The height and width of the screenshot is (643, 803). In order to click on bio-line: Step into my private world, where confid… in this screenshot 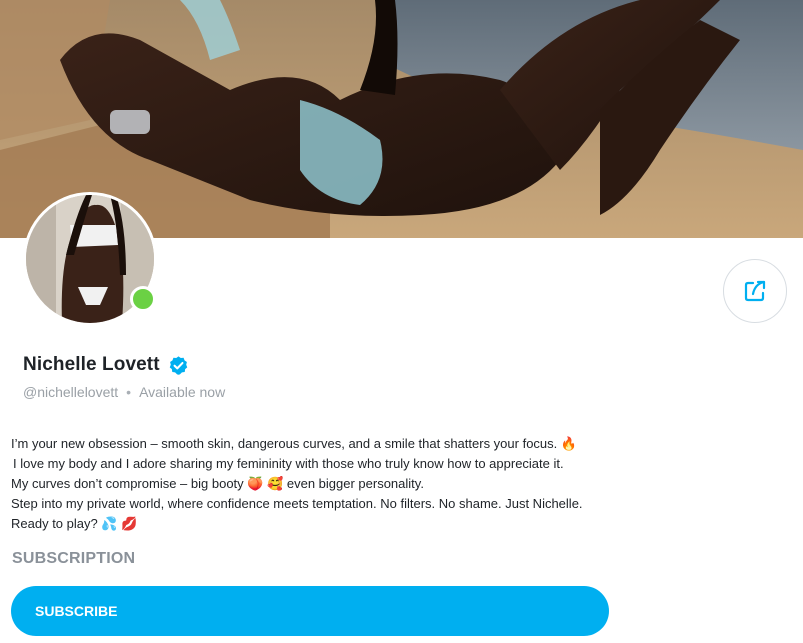, I will do `click(297, 503)`.